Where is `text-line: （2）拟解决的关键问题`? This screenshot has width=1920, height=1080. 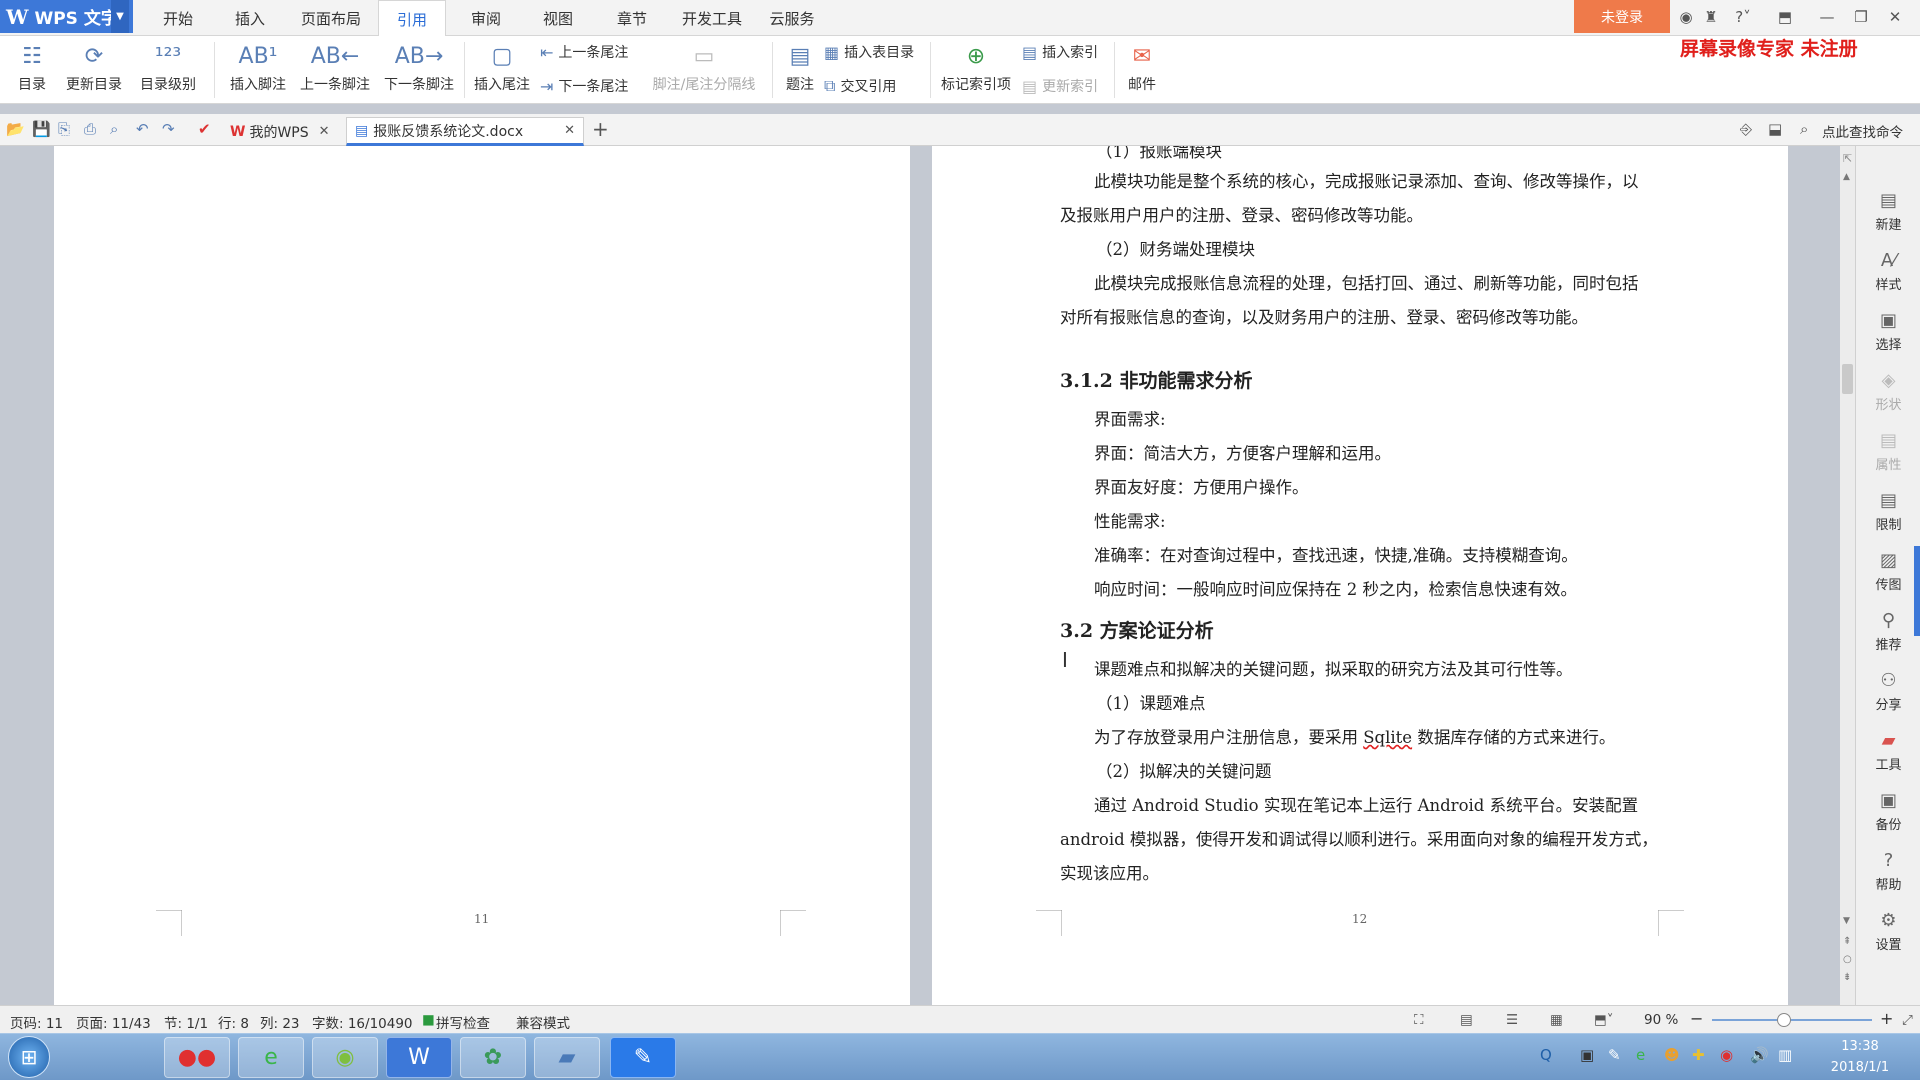
text-line: （2）拟解决的关键问题 is located at coordinates (1184, 770).